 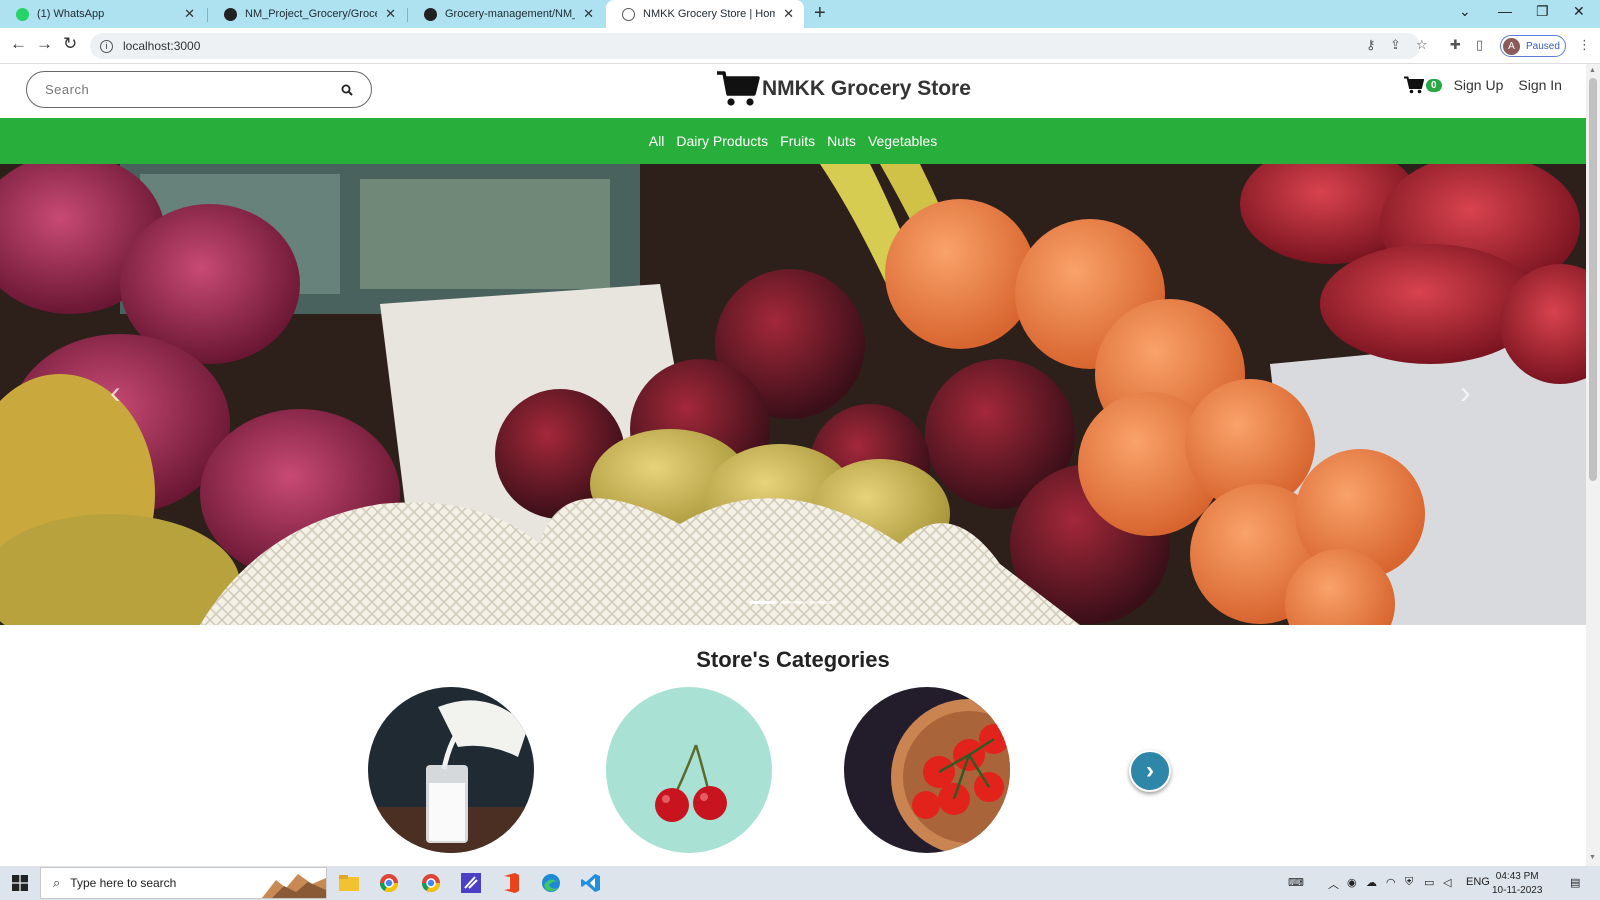 What do you see at coordinates (1409, 882) in the screenshot?
I see `defender-icon: ⛨` at bounding box center [1409, 882].